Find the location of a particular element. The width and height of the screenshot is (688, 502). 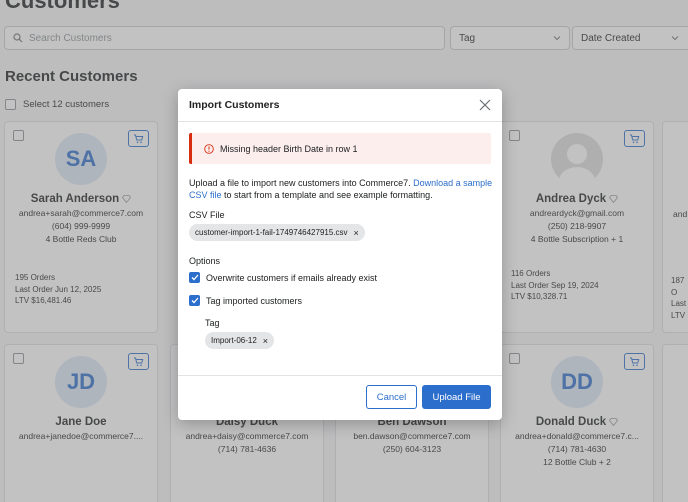

remove-file-icon: × is located at coordinates (356, 233).